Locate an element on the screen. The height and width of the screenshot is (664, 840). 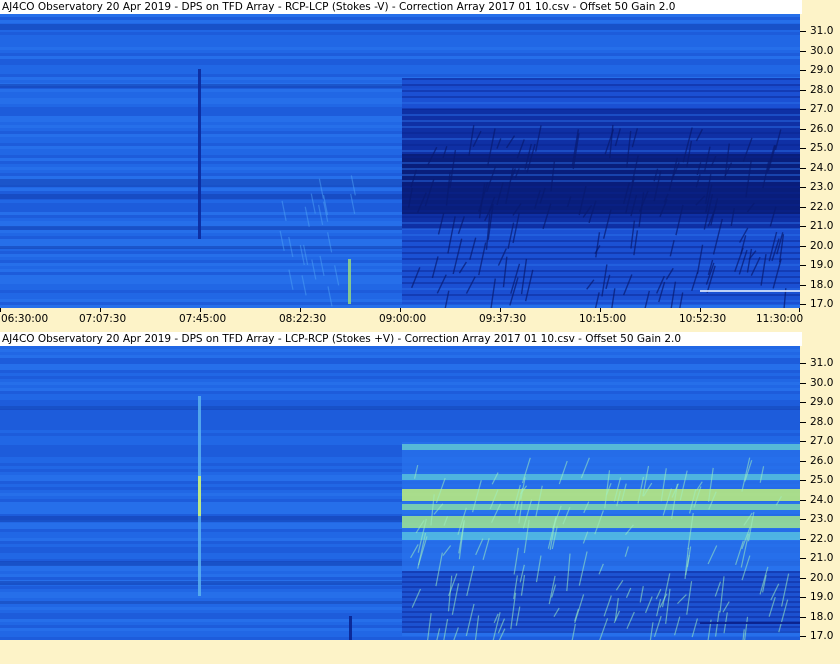
time-label: 10:52:30 is located at coordinates (703, 319).